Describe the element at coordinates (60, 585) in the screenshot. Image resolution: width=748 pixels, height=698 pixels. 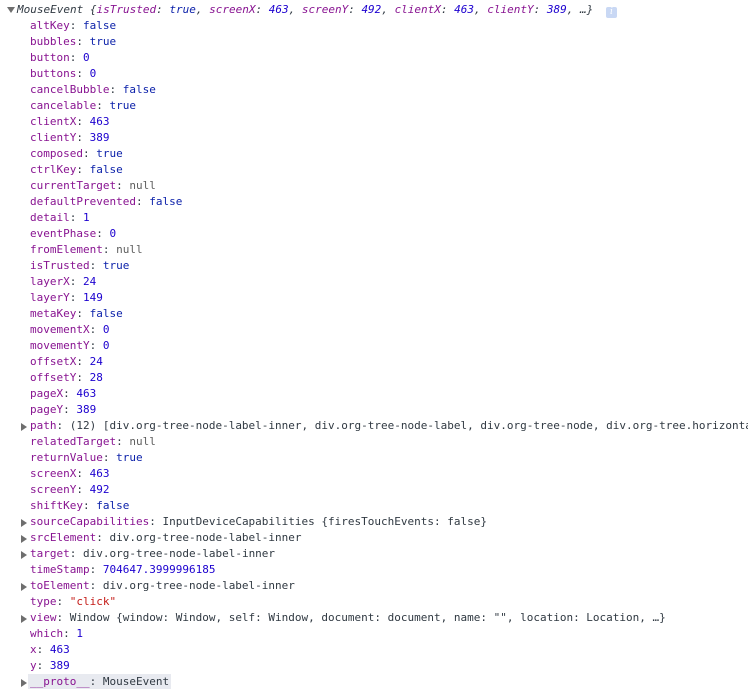
I see `property-key: toElement` at that location.